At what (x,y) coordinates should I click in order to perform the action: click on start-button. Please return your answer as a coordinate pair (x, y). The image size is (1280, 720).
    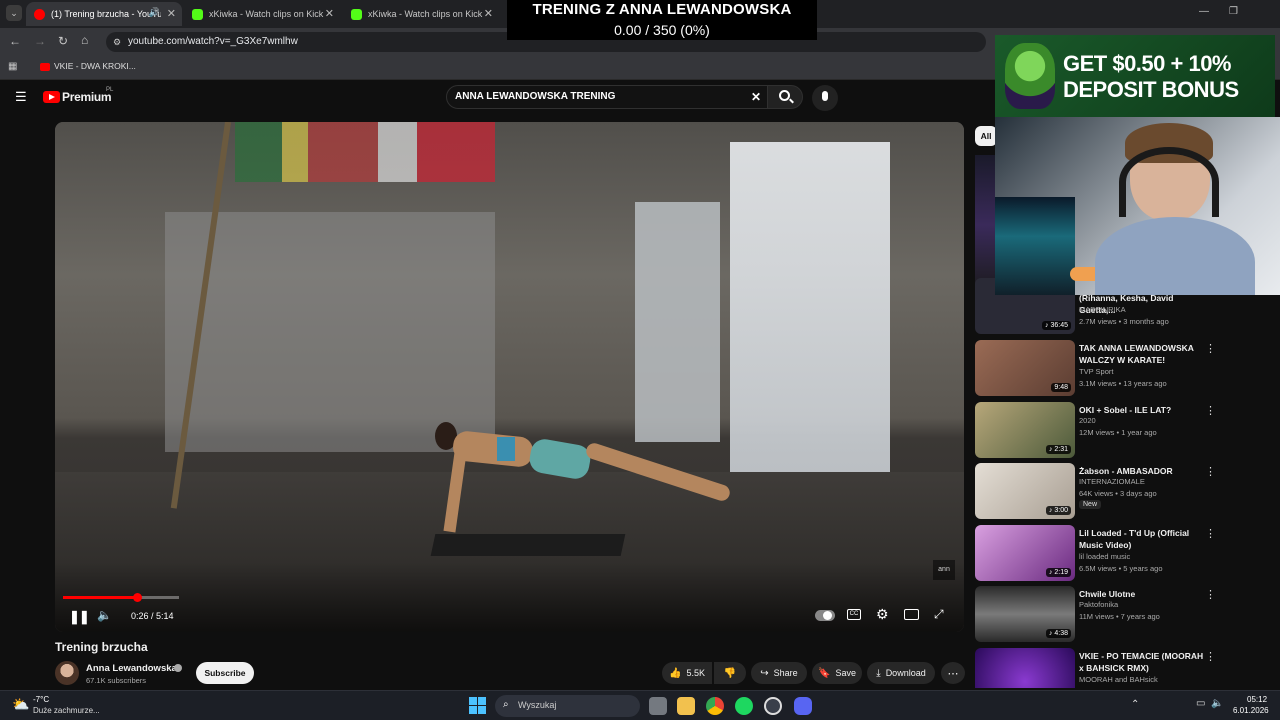
    Looking at the image, I should click on (477, 705).